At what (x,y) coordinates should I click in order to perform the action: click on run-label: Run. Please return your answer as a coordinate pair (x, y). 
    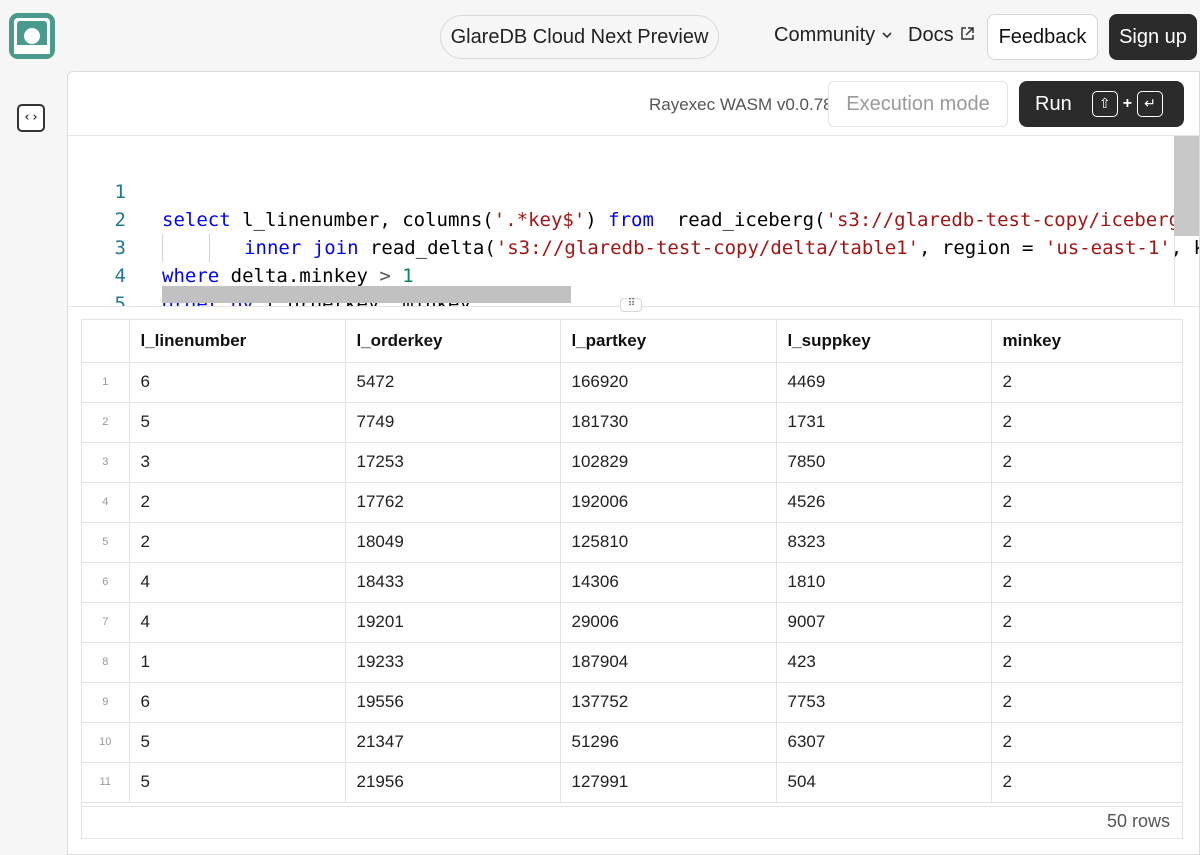
    Looking at the image, I should click on (1053, 103).